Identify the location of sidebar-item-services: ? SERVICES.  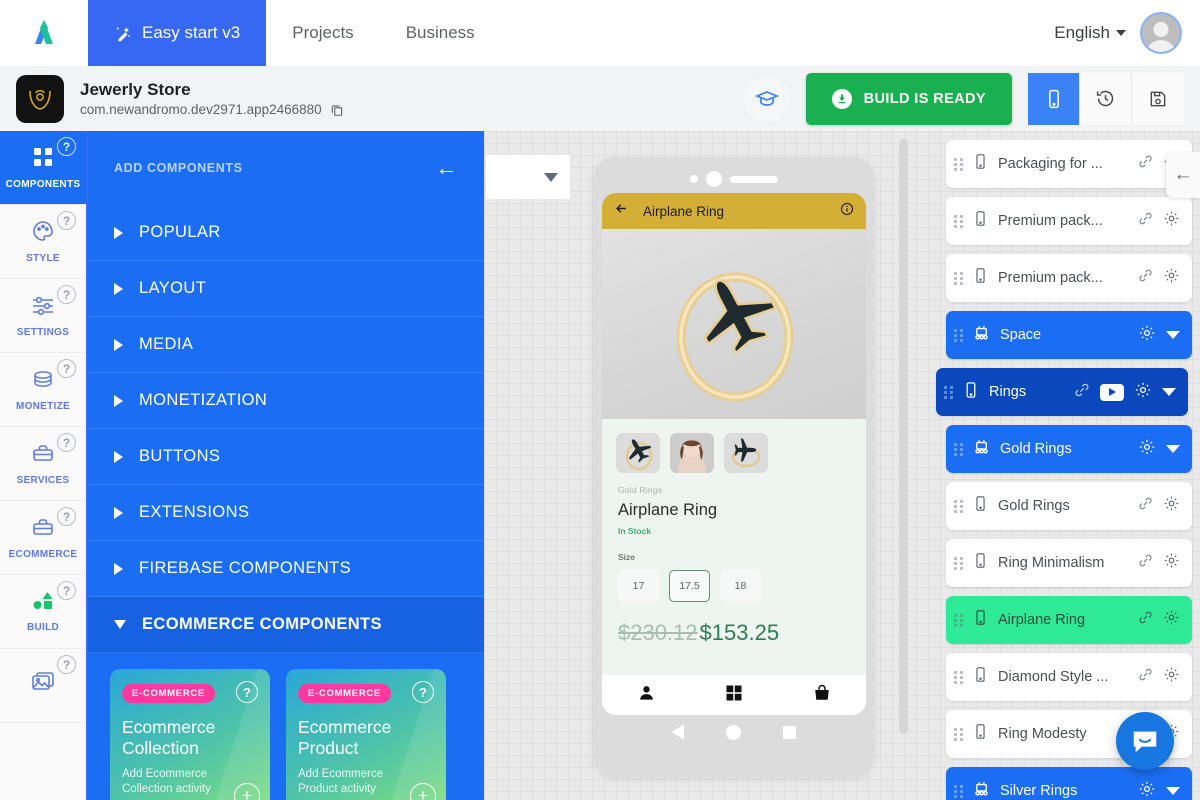
(43, 464).